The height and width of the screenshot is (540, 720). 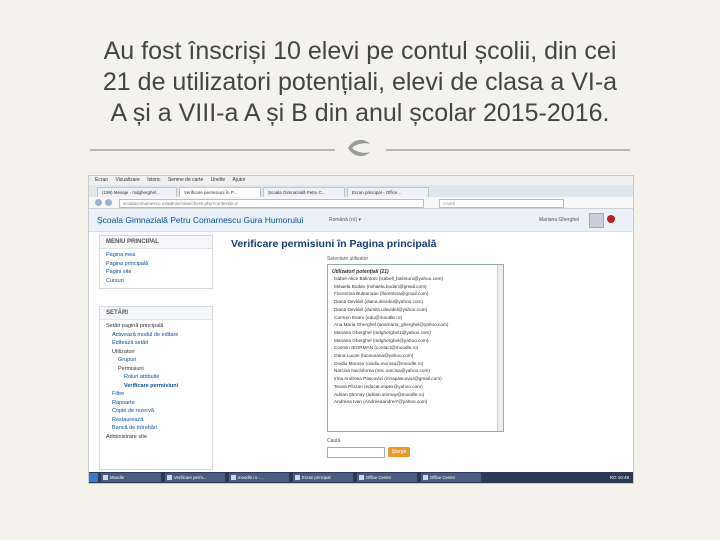 What do you see at coordinates (323, 477) in the screenshot?
I see `taskbar-item: Ecran principal` at bounding box center [323, 477].